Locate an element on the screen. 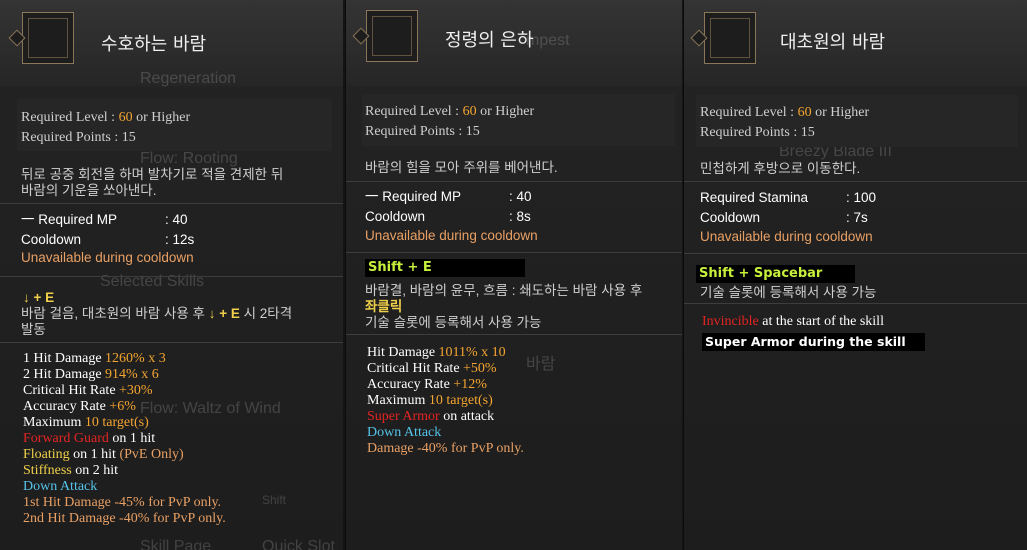  cost-value: : 100 is located at coordinates (861, 197).